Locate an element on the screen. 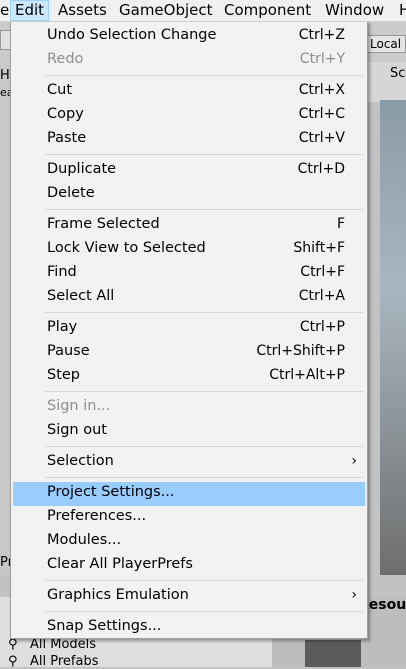 This screenshot has width=406, height=669. menu-item-shortcut: Ctrl+Shift+P is located at coordinates (300, 351).